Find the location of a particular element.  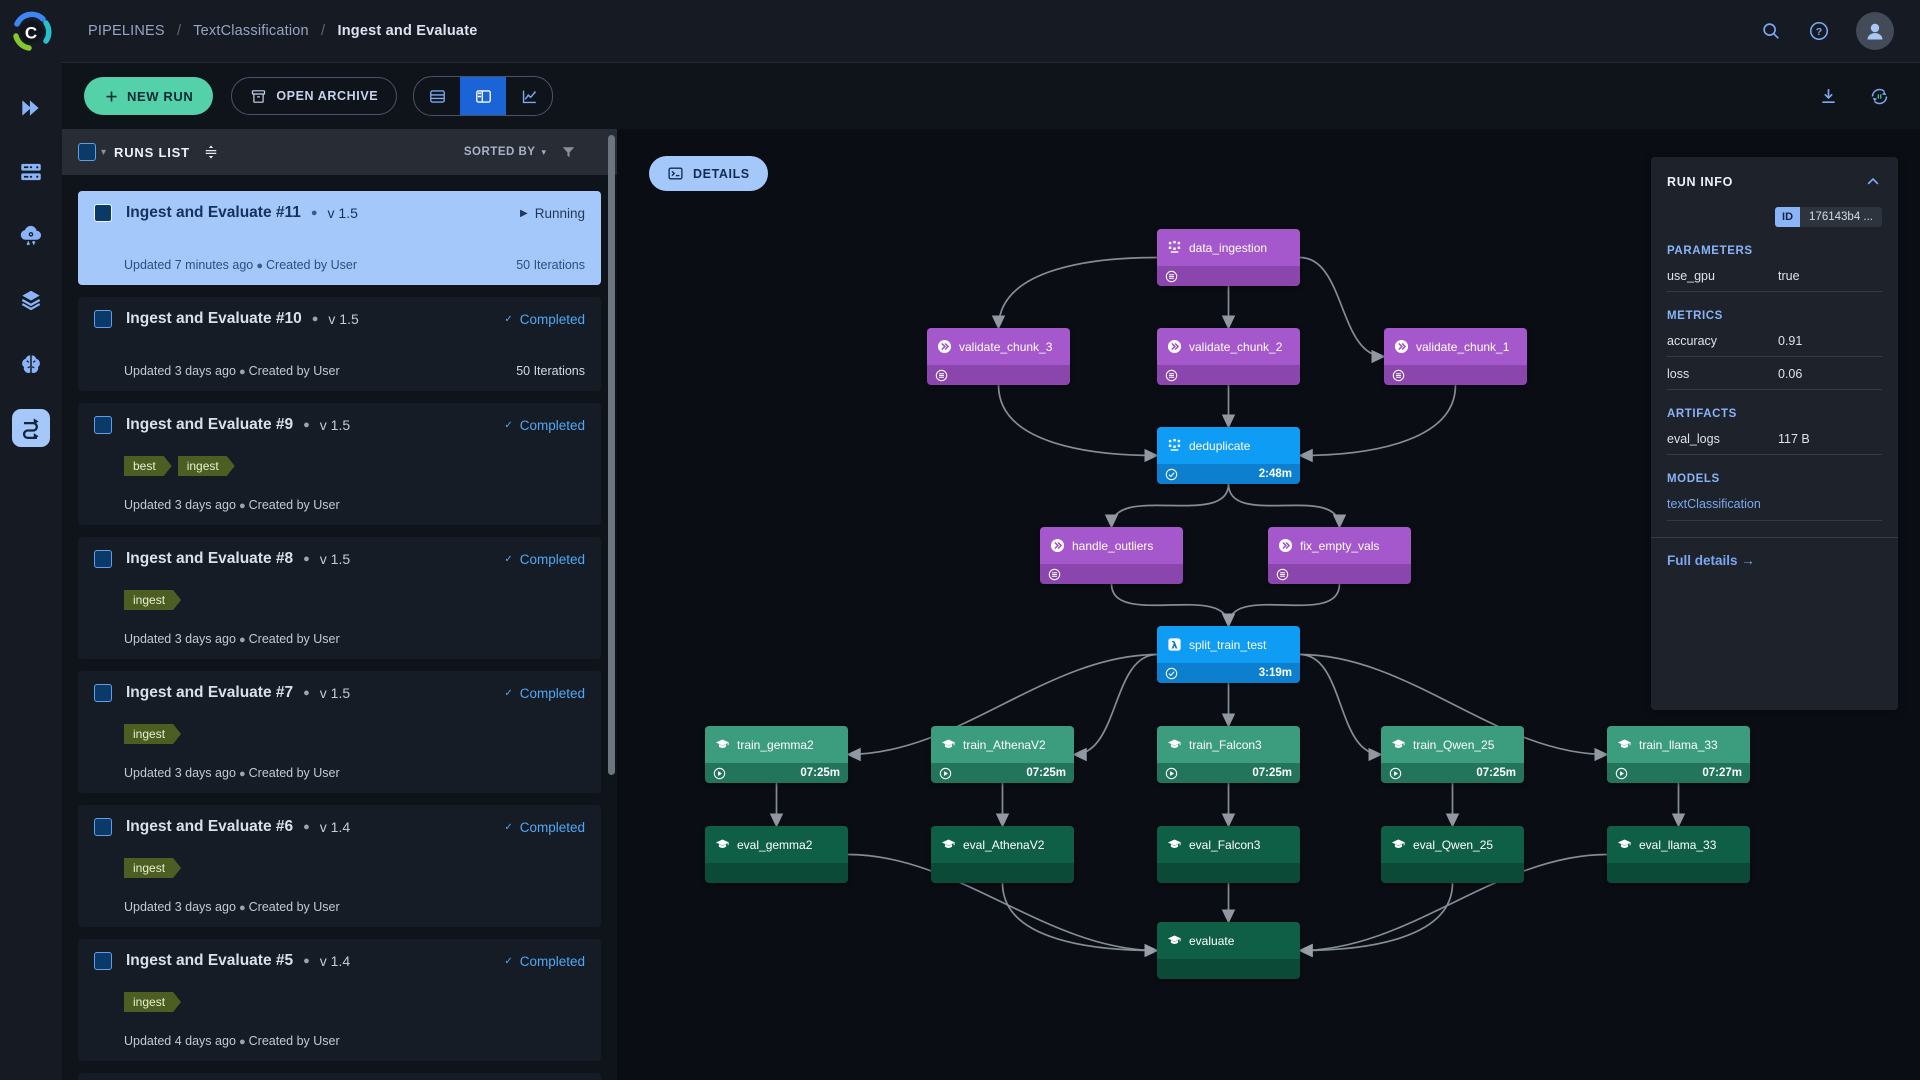

select-all-caret-icon: ▾ is located at coordinates (103, 152).